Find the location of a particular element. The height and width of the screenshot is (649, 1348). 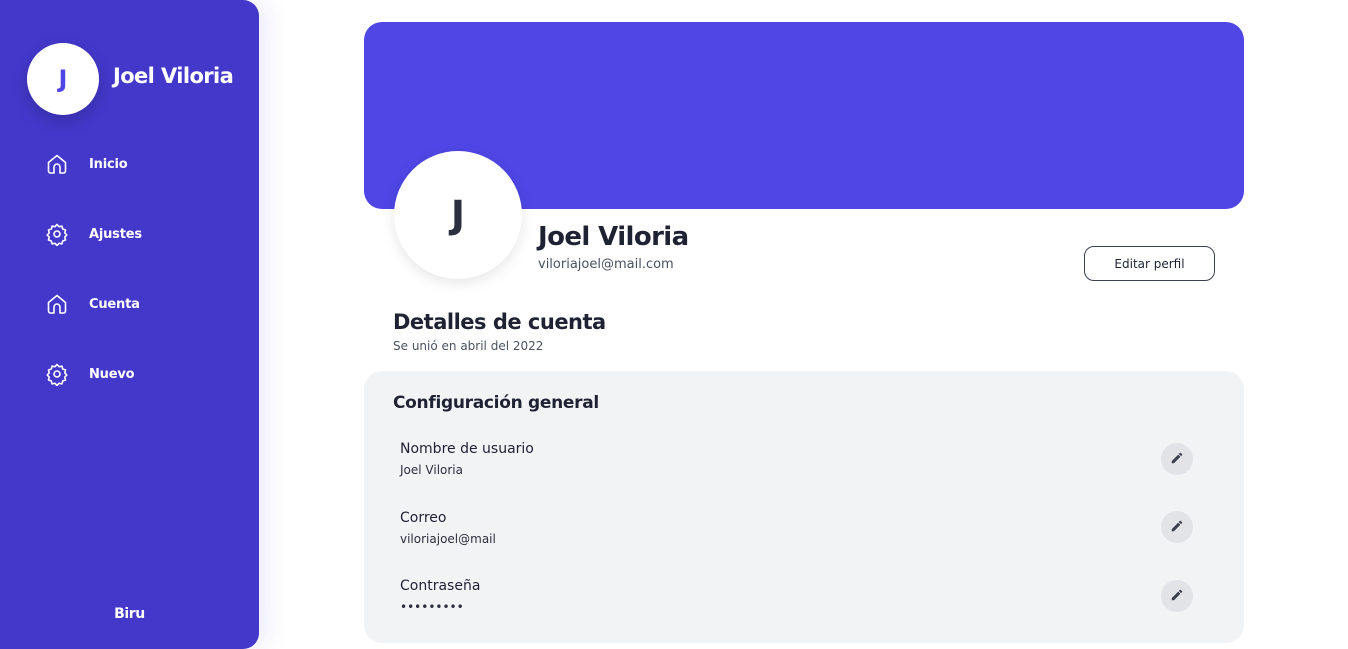

sidebar-item-label: Nuevo is located at coordinates (112, 374).